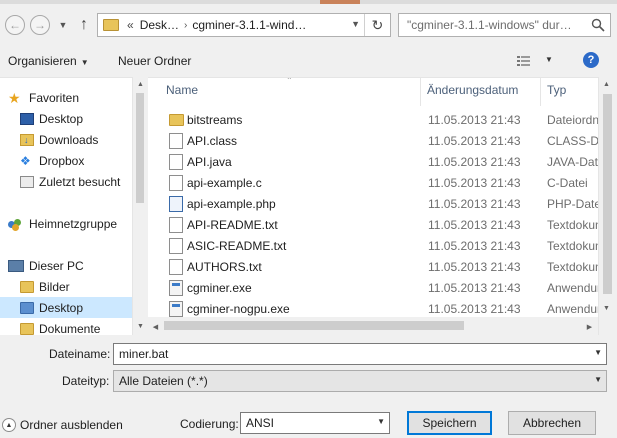 This screenshot has height=438, width=617. I want to click on dropbox-icon: ❖, so click(25, 160).